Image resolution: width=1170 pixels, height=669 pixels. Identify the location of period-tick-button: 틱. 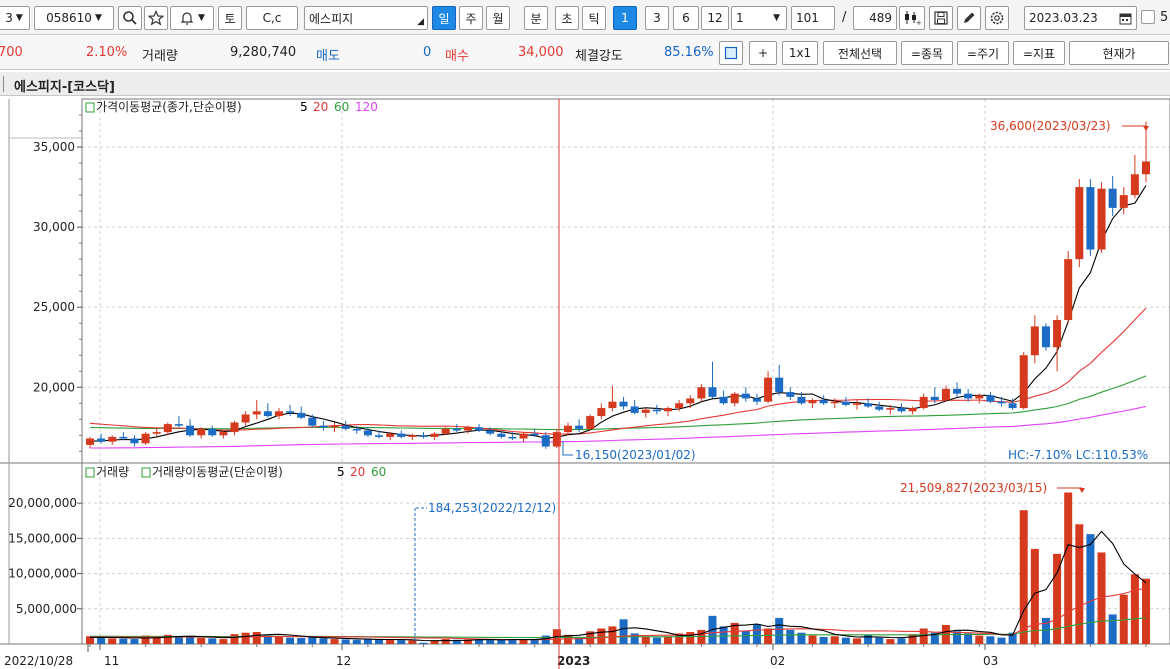
(594, 18).